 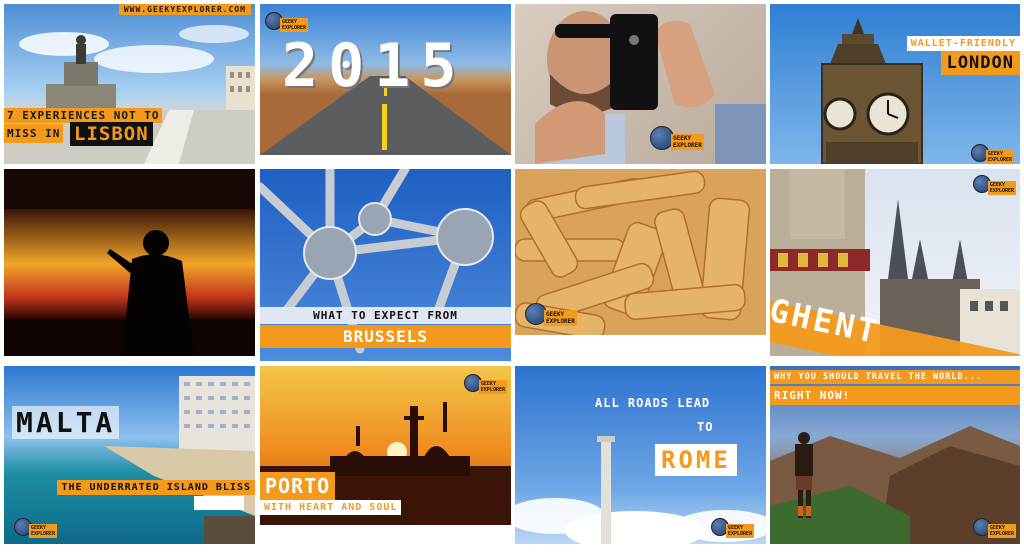 What do you see at coordinates (331, 507) in the screenshot?
I see `porto-subtitle: WITH HEART AND SOUL` at bounding box center [331, 507].